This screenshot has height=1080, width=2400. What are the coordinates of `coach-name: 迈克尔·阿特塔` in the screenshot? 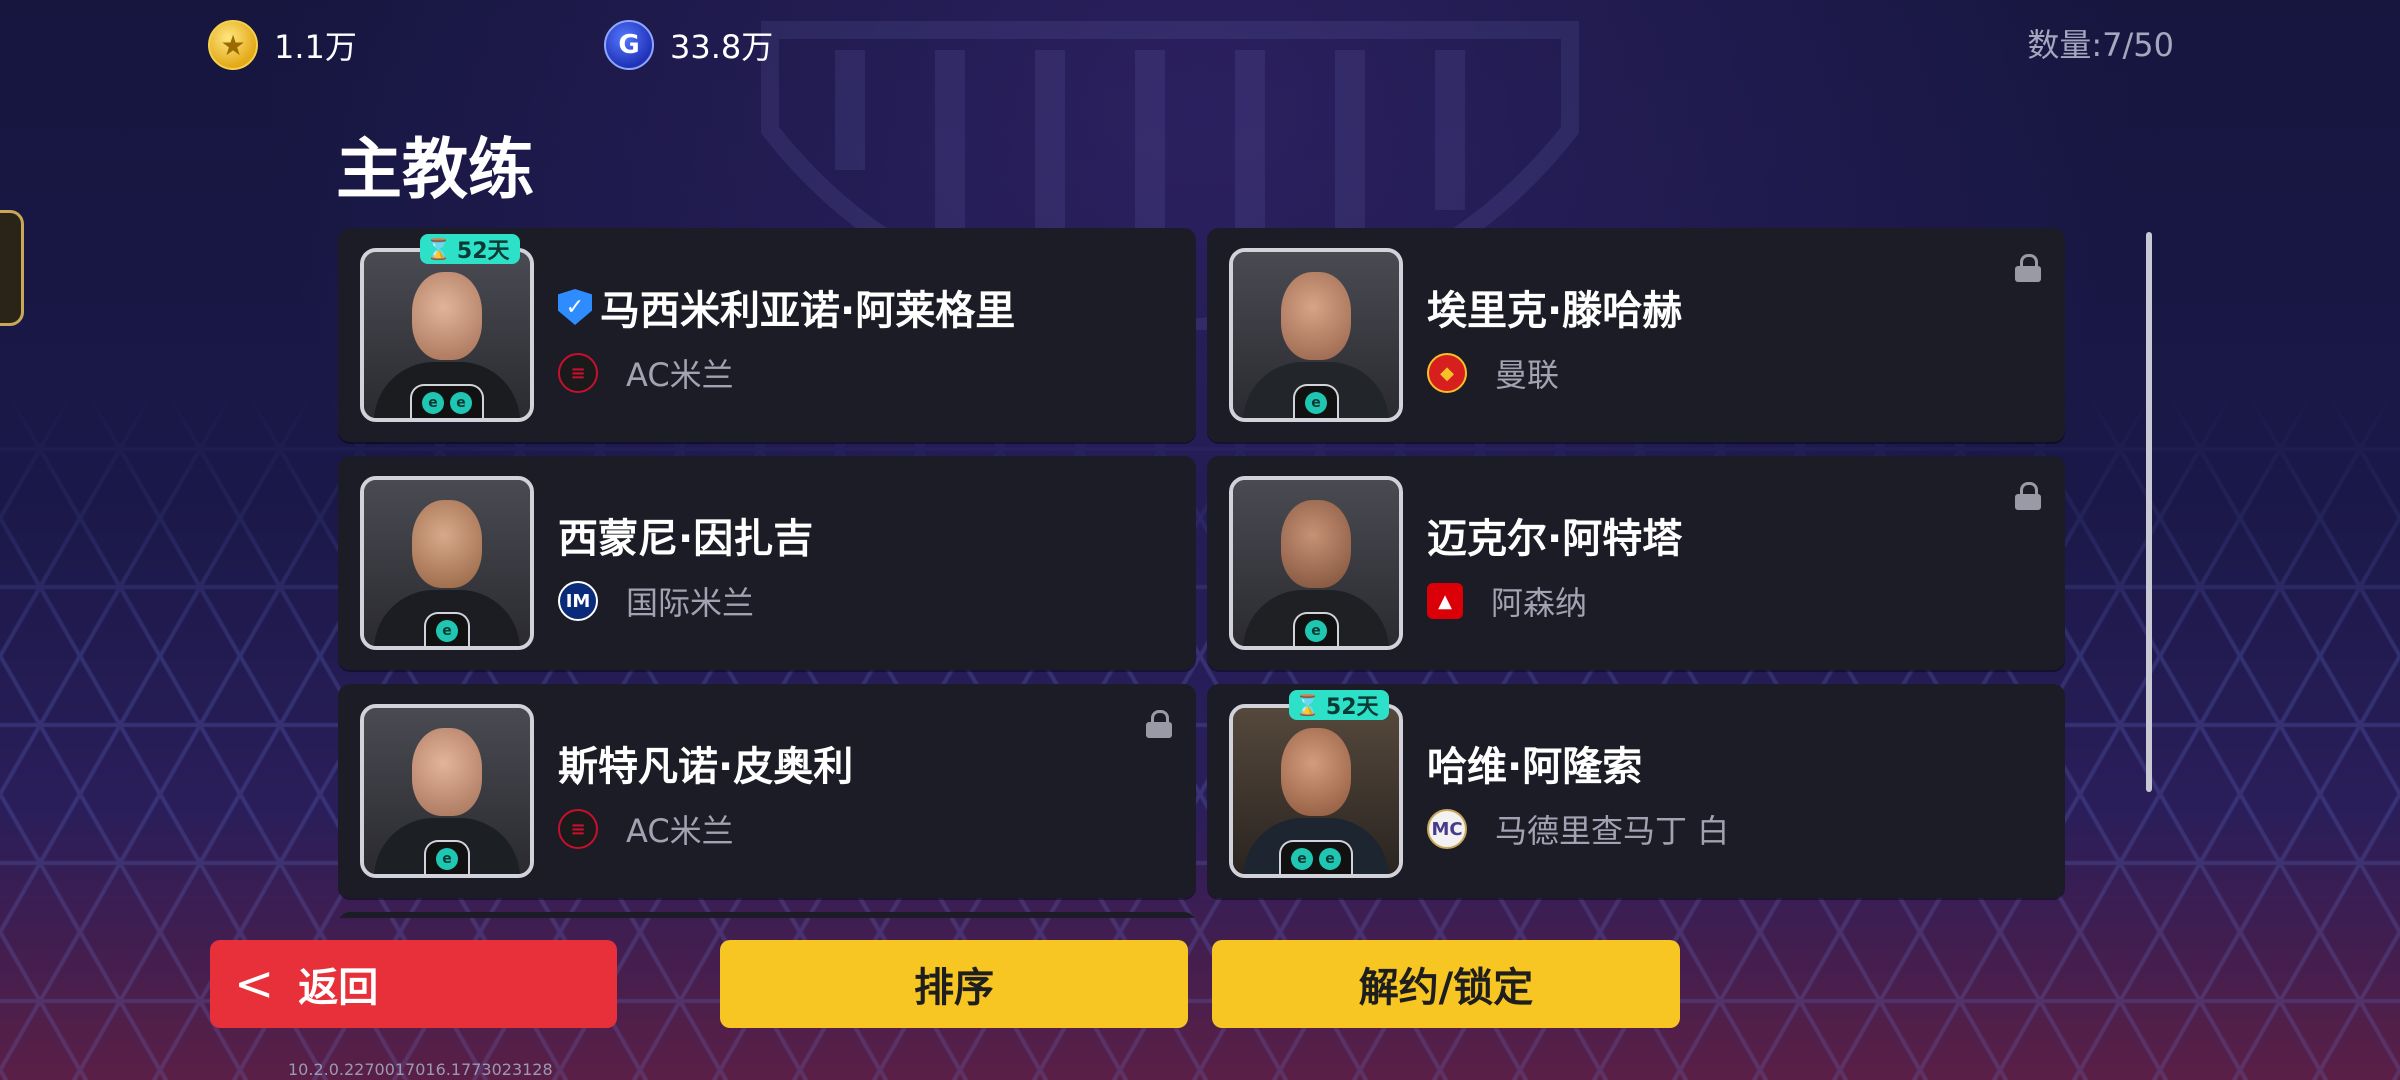 It's located at (1555, 539).